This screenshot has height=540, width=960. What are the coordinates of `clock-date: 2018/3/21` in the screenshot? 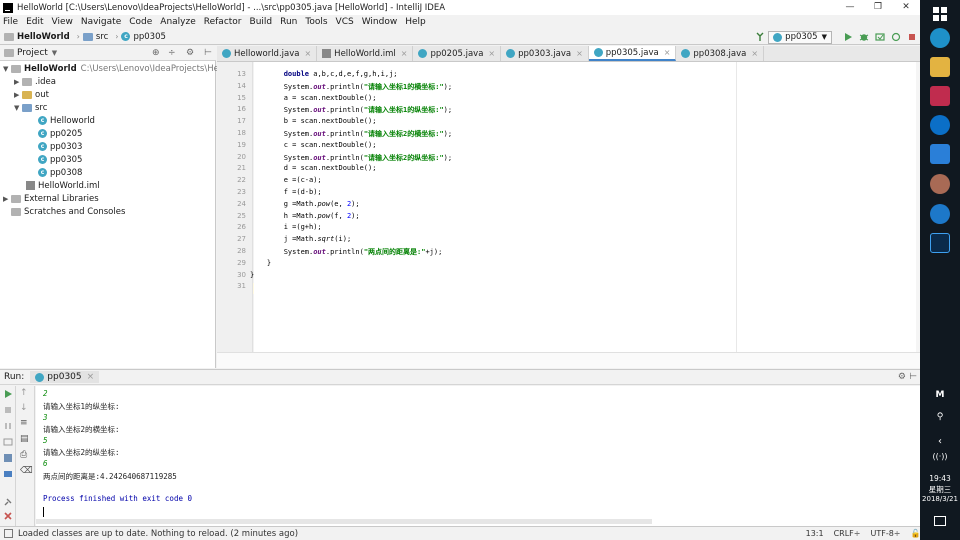 It's located at (940, 499).